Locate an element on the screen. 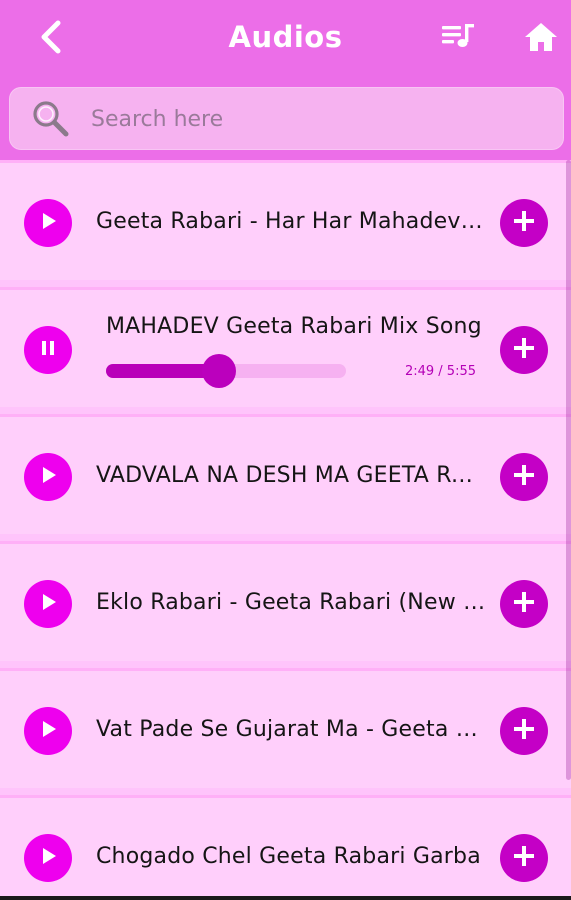 The image size is (571, 900). list-item: VADVALA NA DESH MA GEETA RABARI is located at coordinates (285, 474).